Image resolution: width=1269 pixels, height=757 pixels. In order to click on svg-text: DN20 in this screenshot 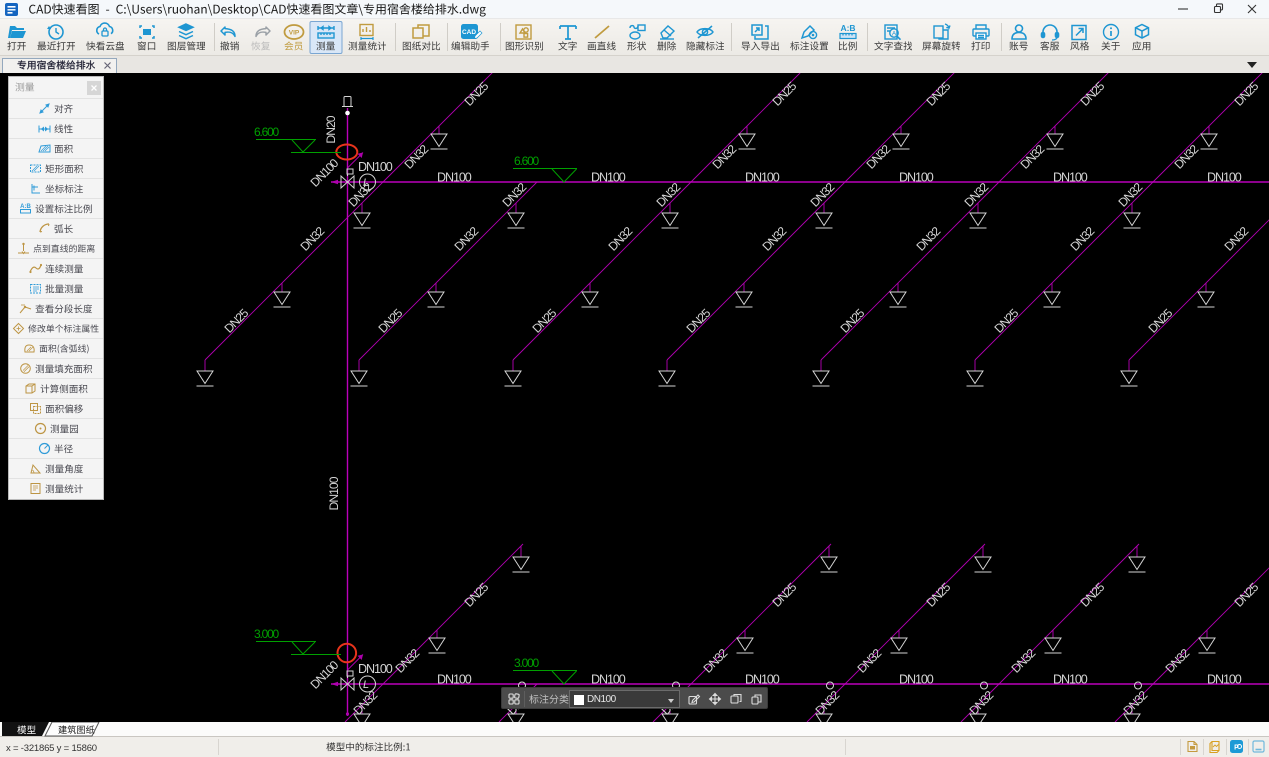, I will do `click(331, 129)`.